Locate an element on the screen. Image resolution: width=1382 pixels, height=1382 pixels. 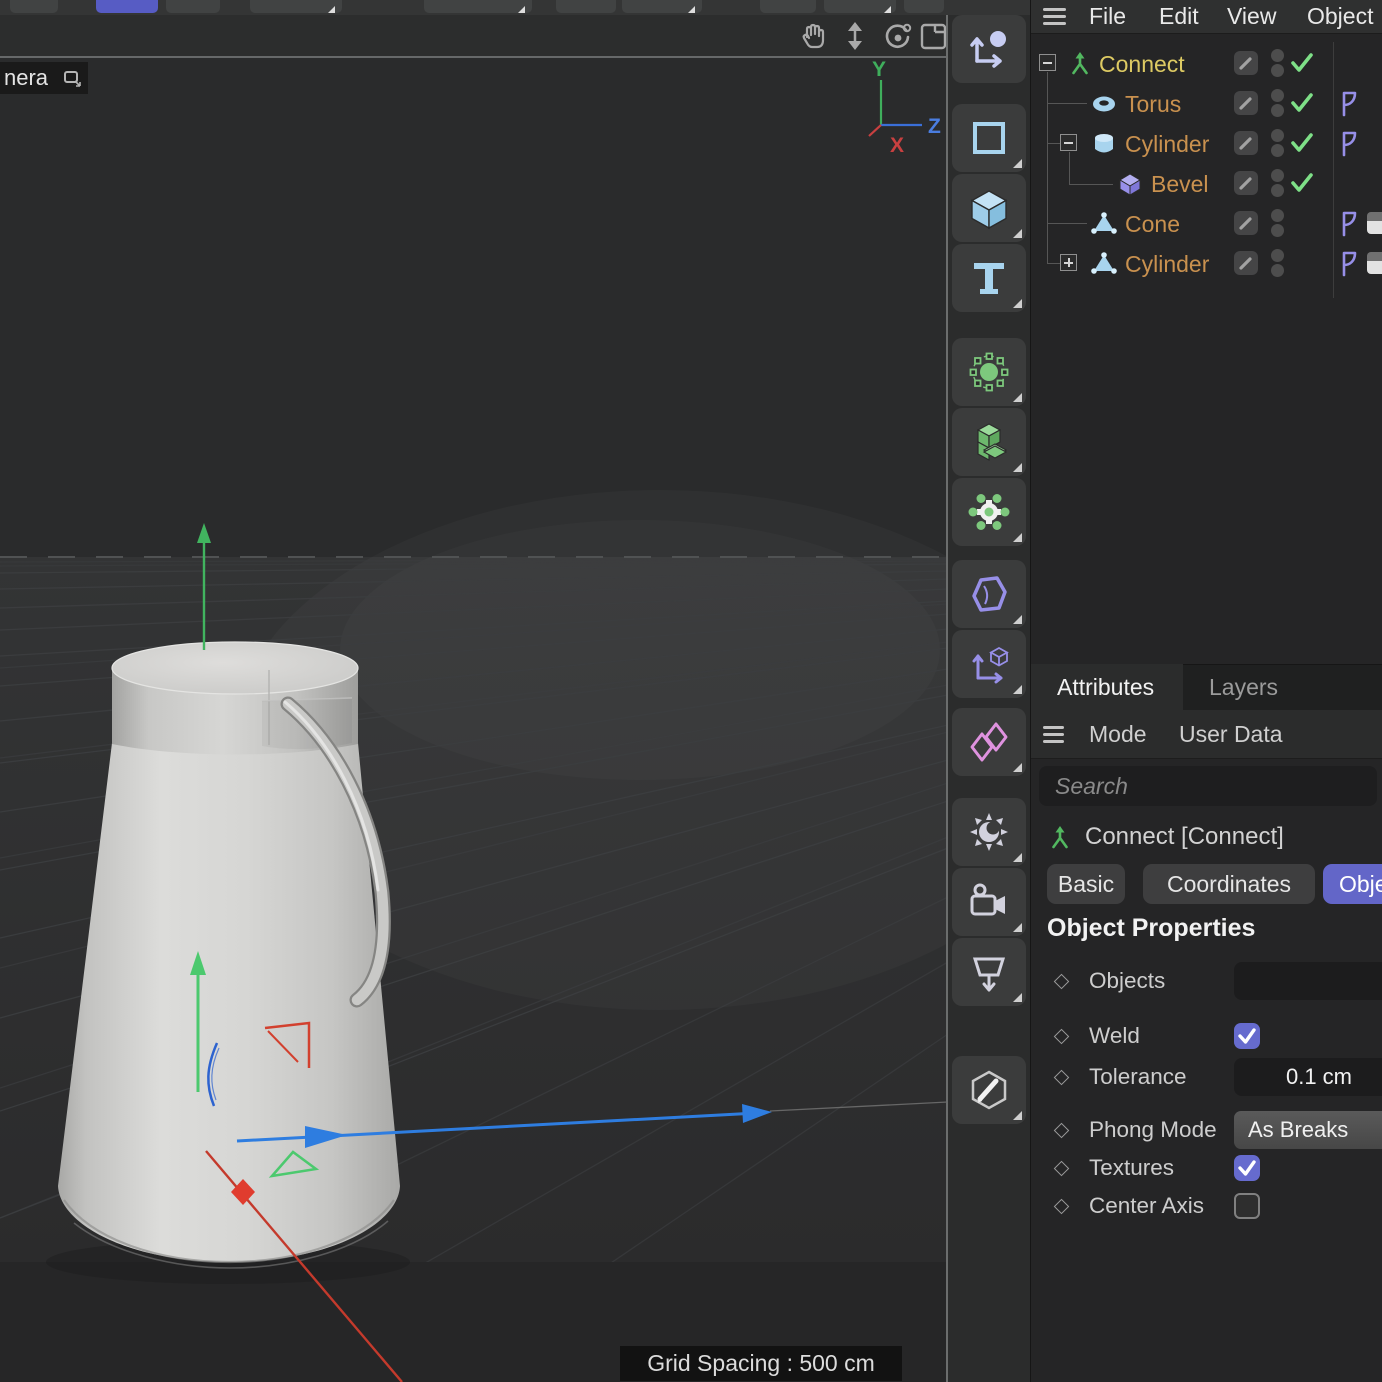
menu-edit: Edit is located at coordinates (1179, 16).